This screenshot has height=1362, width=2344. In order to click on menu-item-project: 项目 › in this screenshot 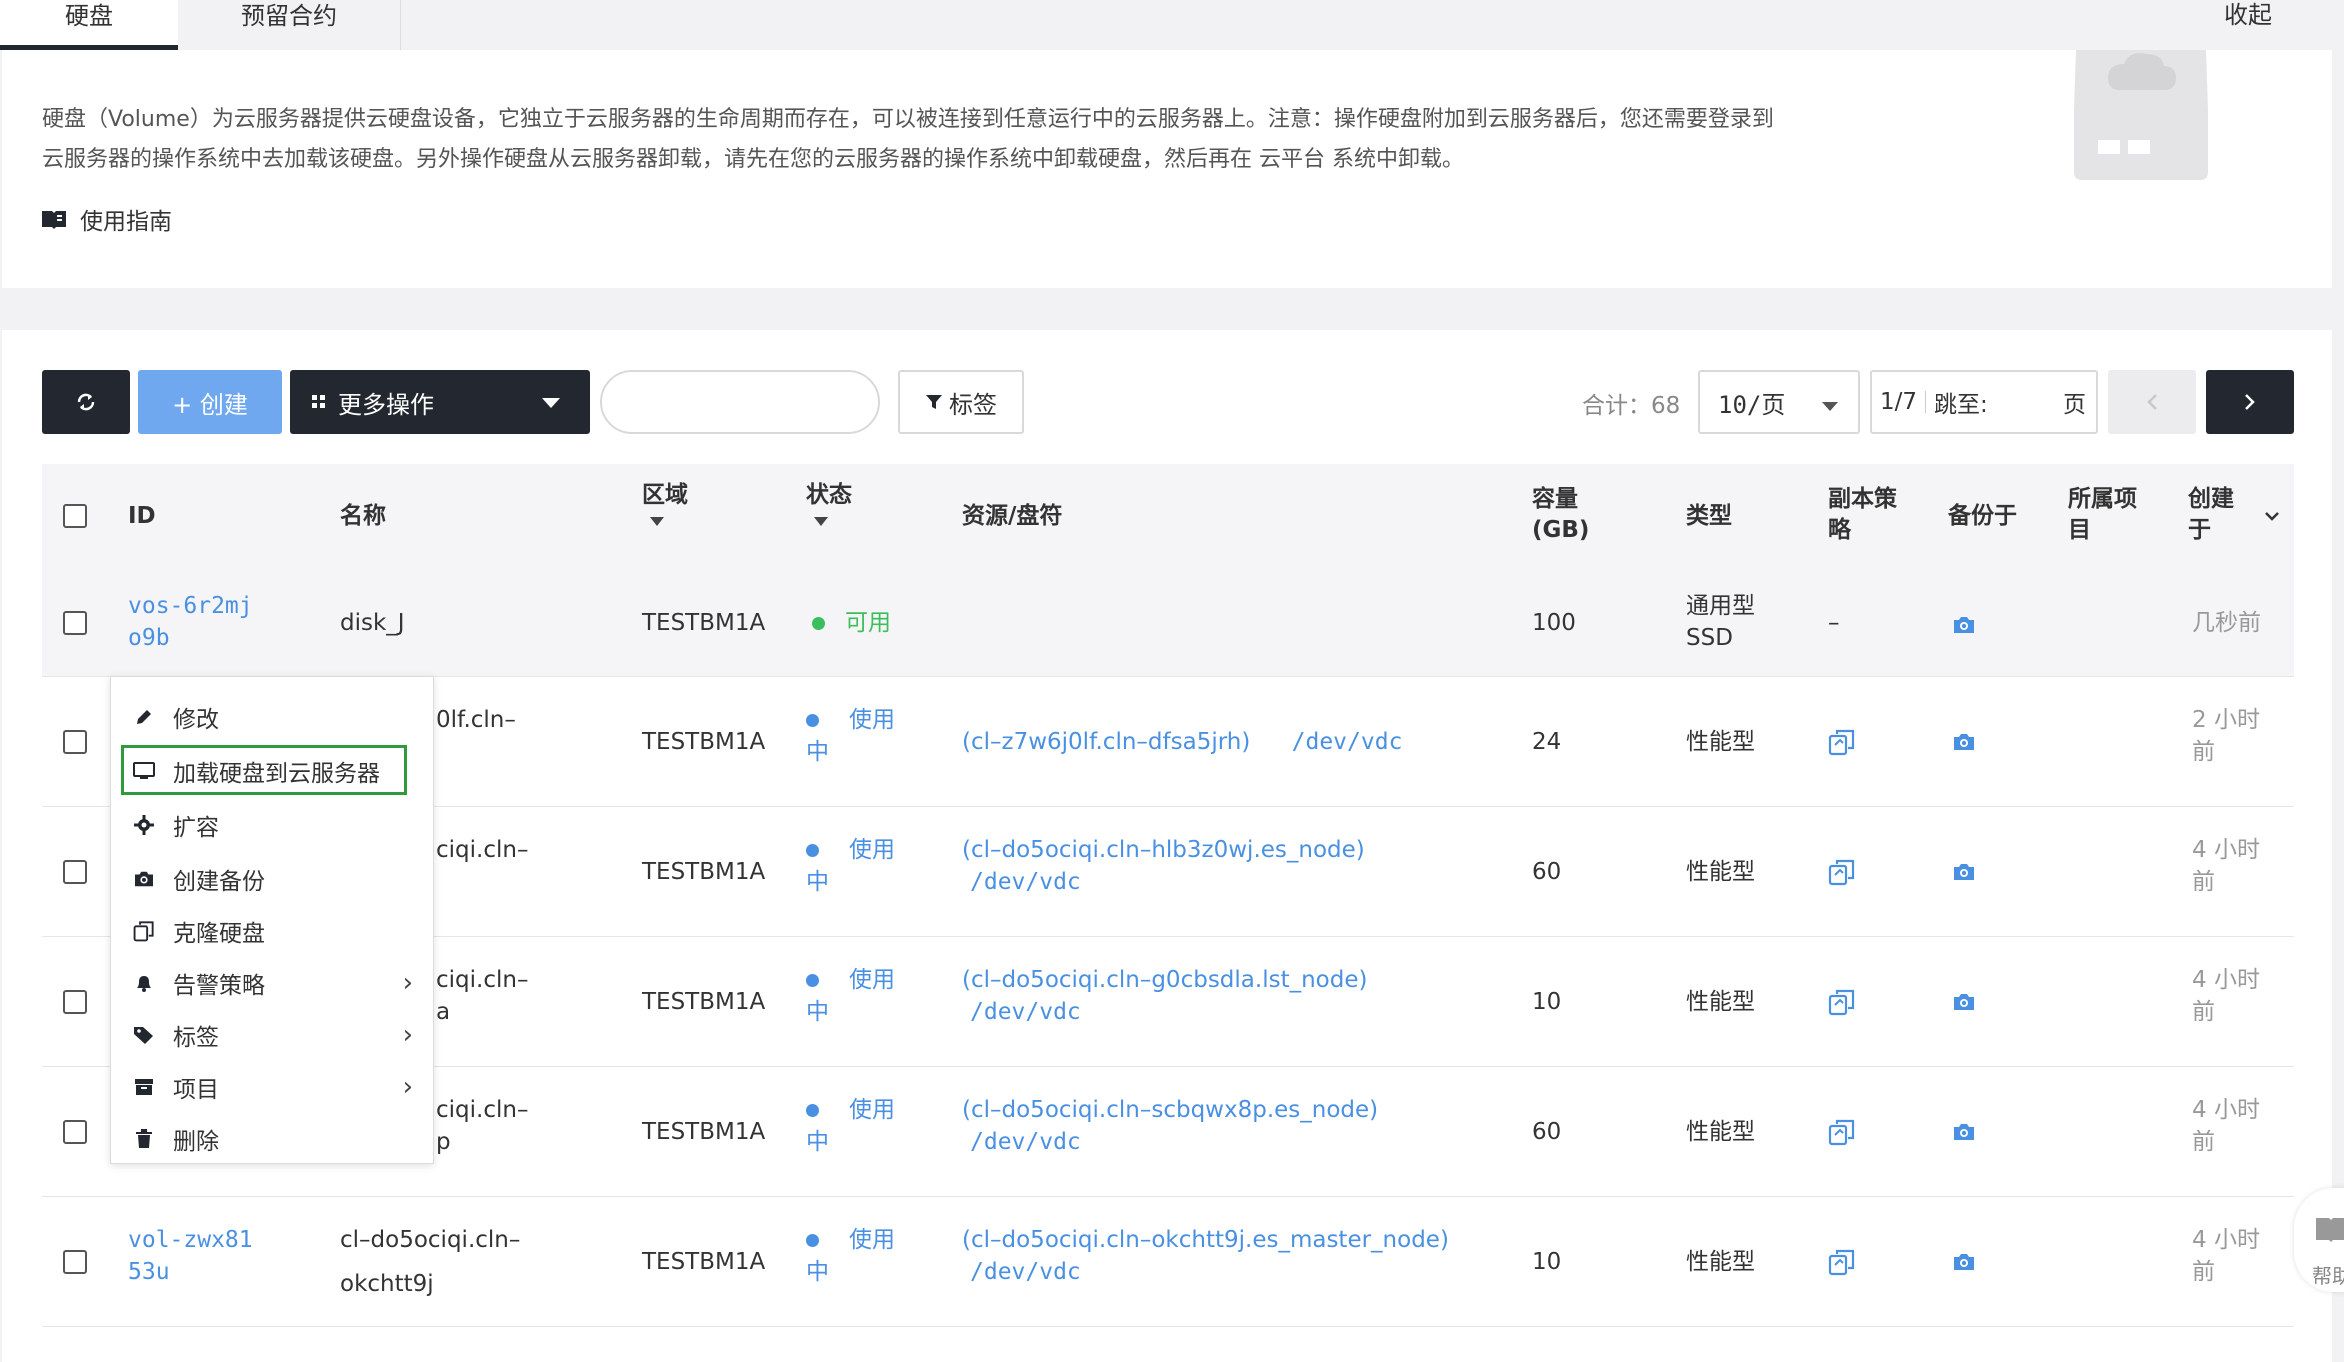, I will do `click(272, 1087)`.